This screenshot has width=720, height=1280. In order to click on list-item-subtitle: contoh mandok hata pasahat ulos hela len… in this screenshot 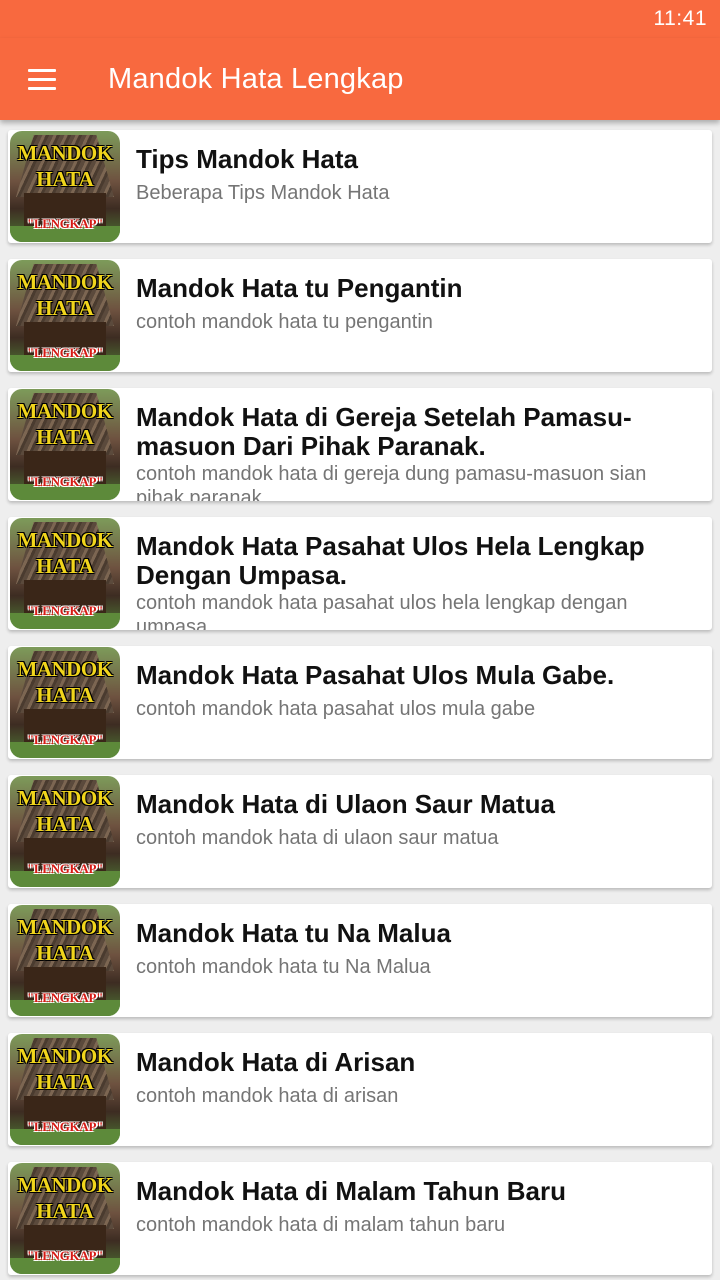, I will do `click(382, 611)`.